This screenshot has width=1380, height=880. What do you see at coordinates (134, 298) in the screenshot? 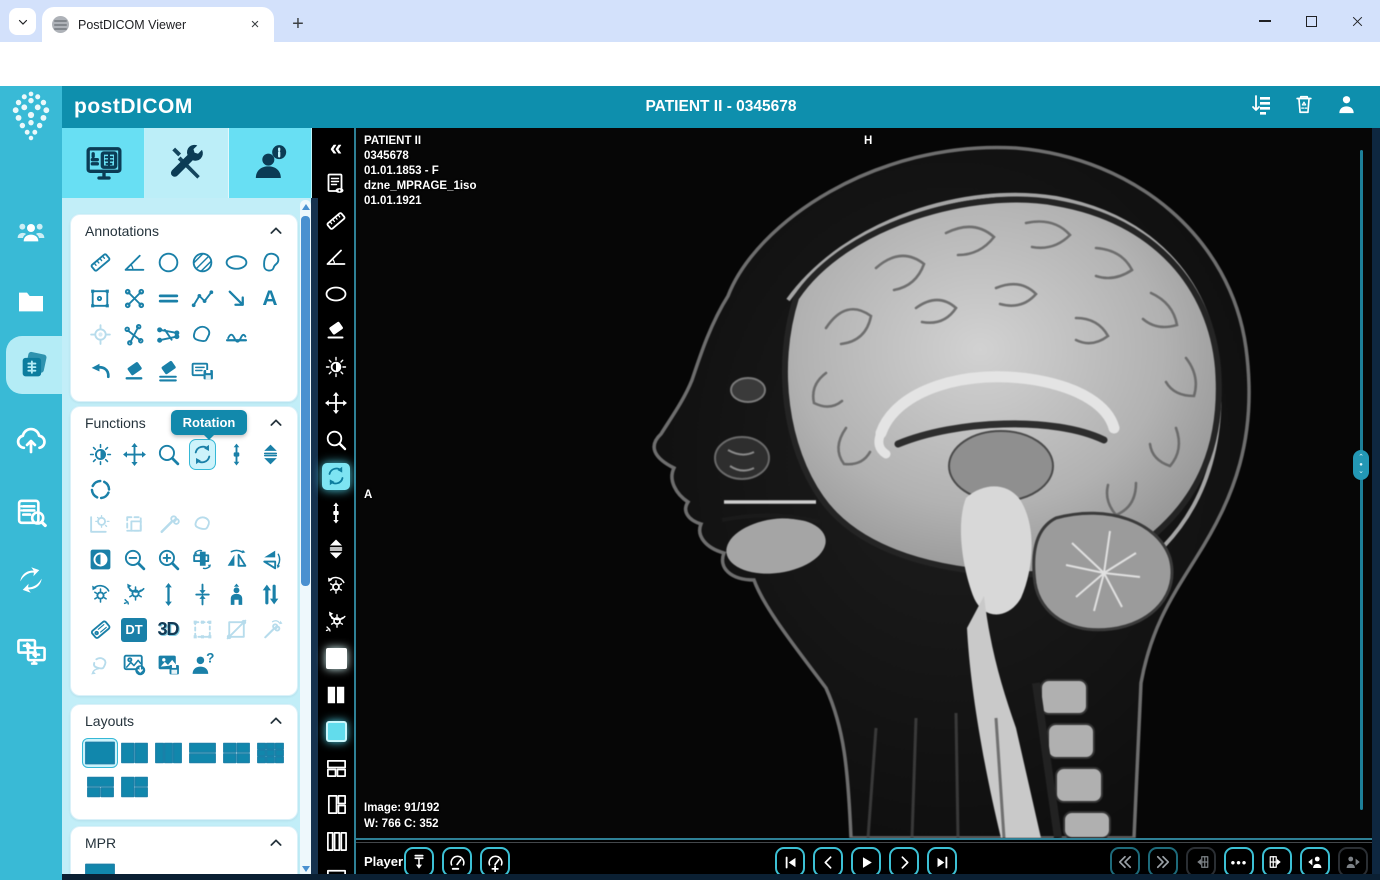
I see `cross-ruler-tool` at bounding box center [134, 298].